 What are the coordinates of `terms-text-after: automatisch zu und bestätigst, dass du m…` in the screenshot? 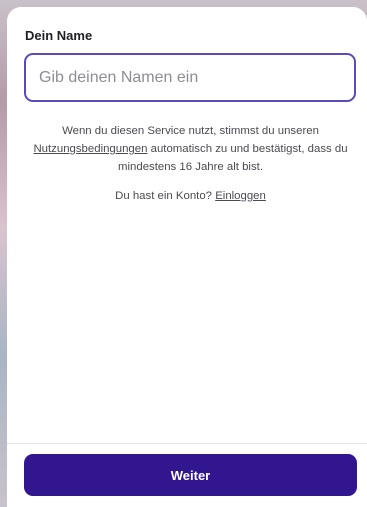 It's located at (233, 158).